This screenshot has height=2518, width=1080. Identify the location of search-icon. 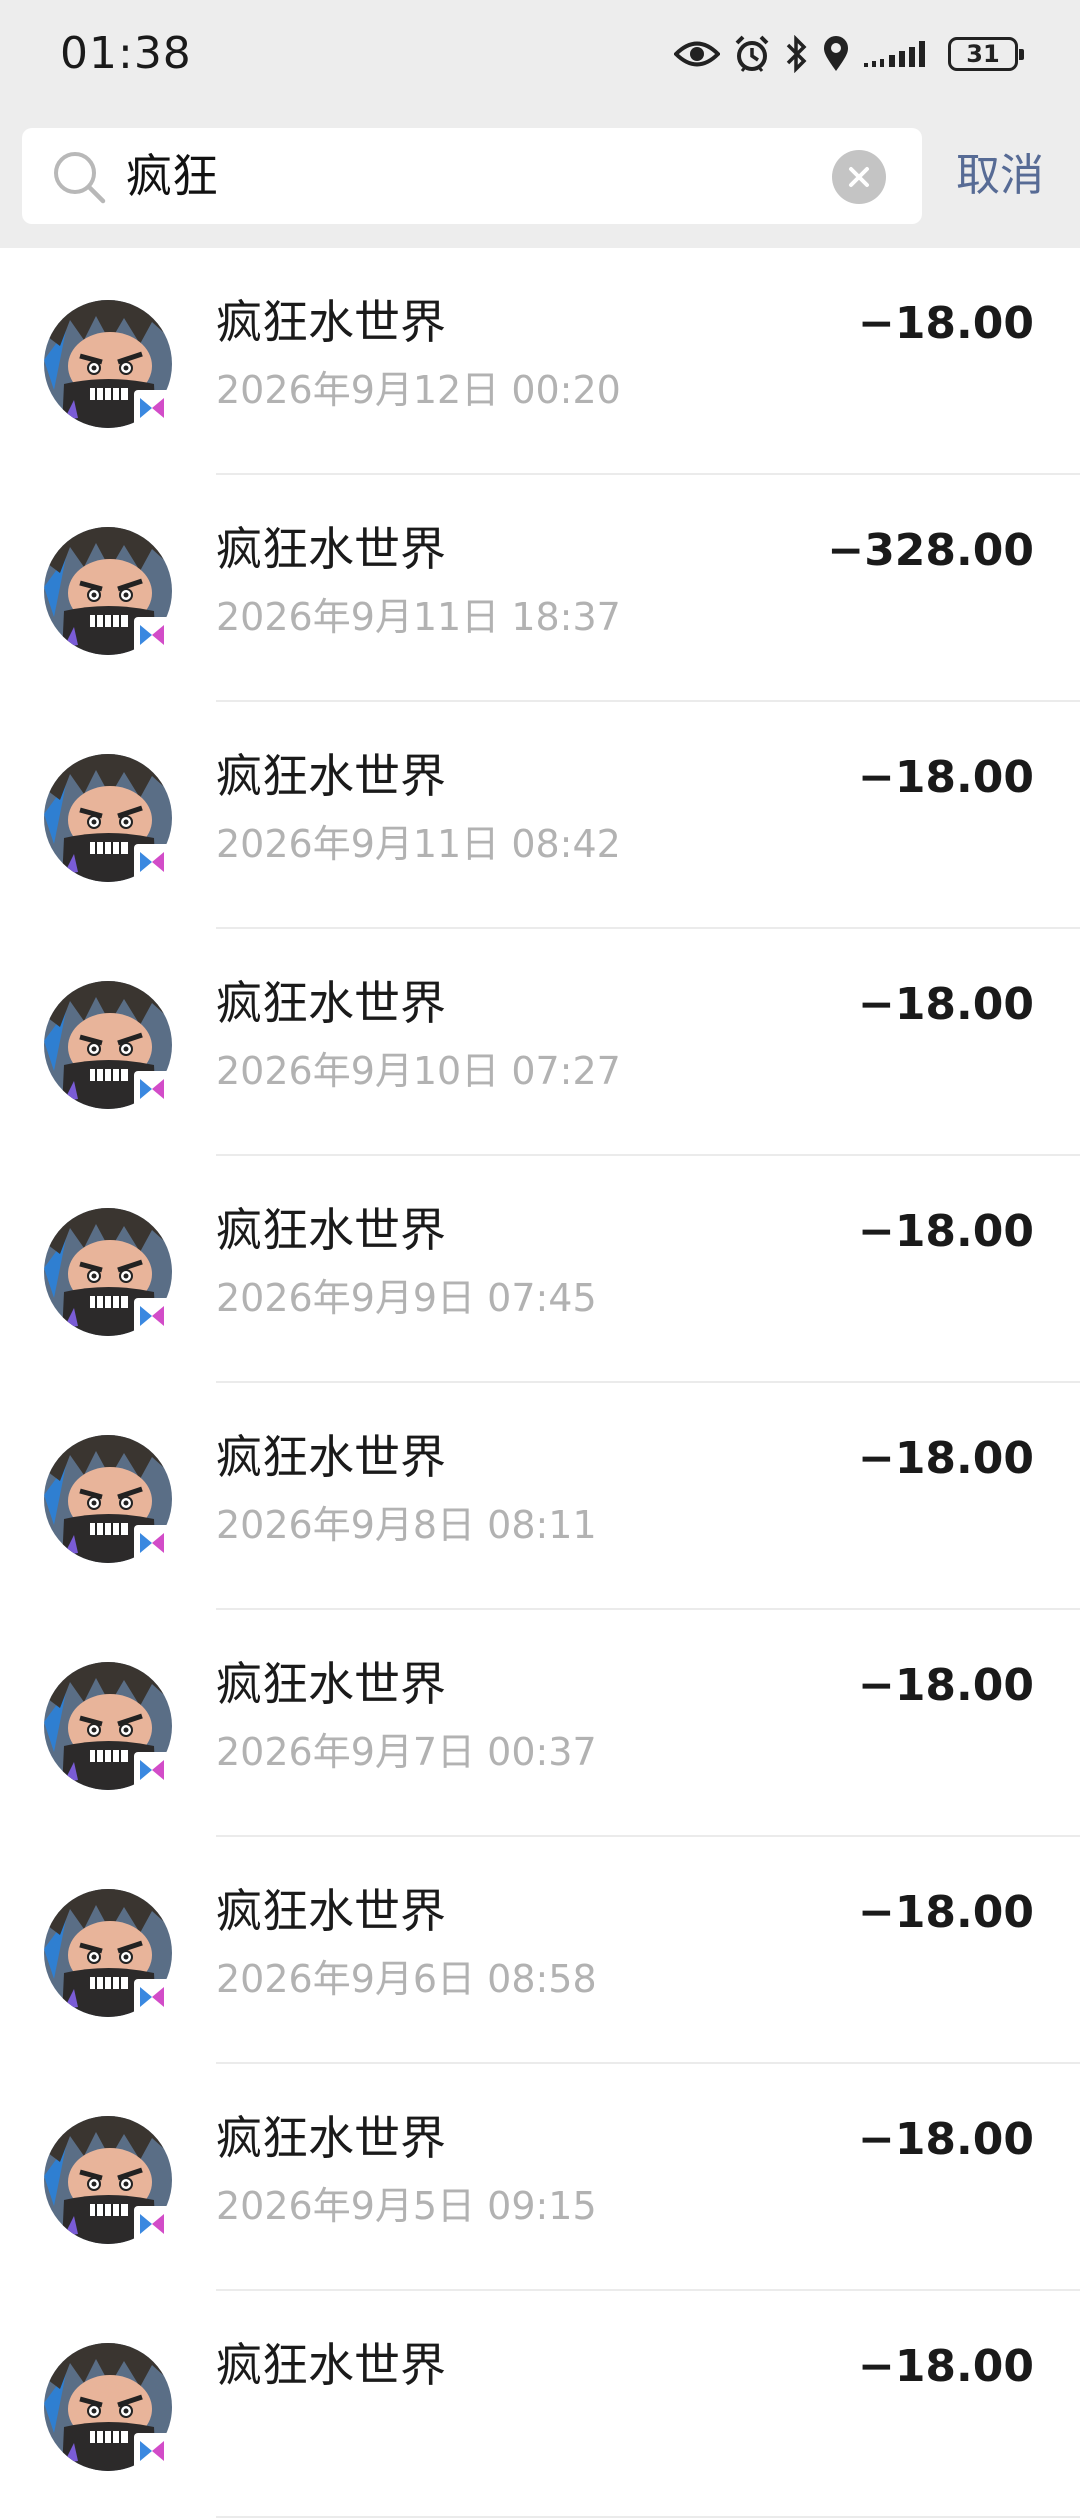
(79, 177).